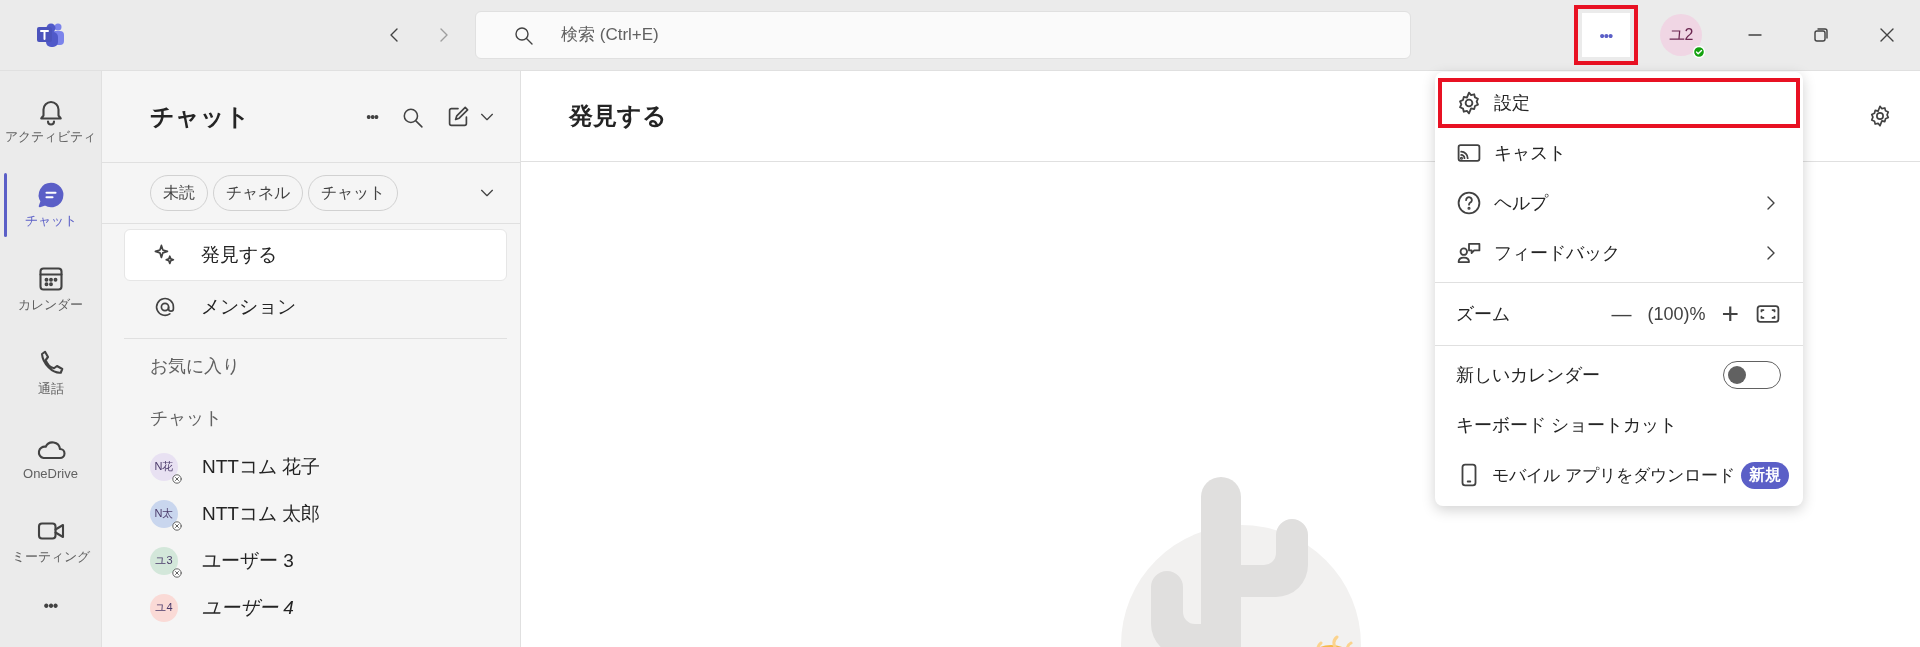 This screenshot has width=1920, height=647. I want to click on chat-name: ユーザー 3, so click(248, 560).